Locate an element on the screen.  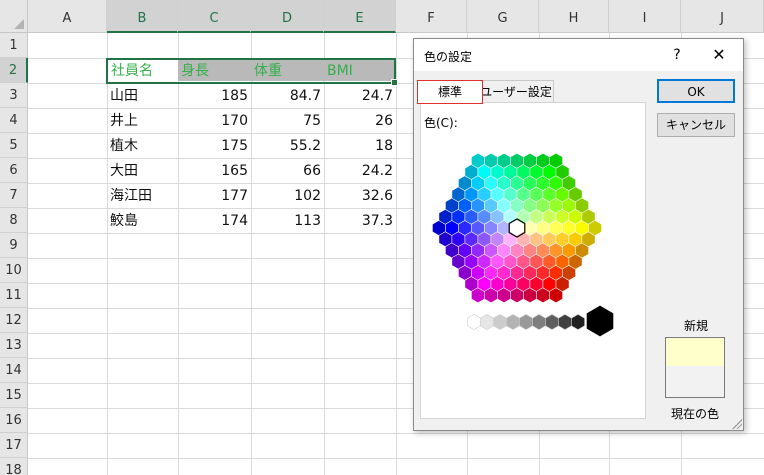
cell-E4: 26 is located at coordinates (360, 121).